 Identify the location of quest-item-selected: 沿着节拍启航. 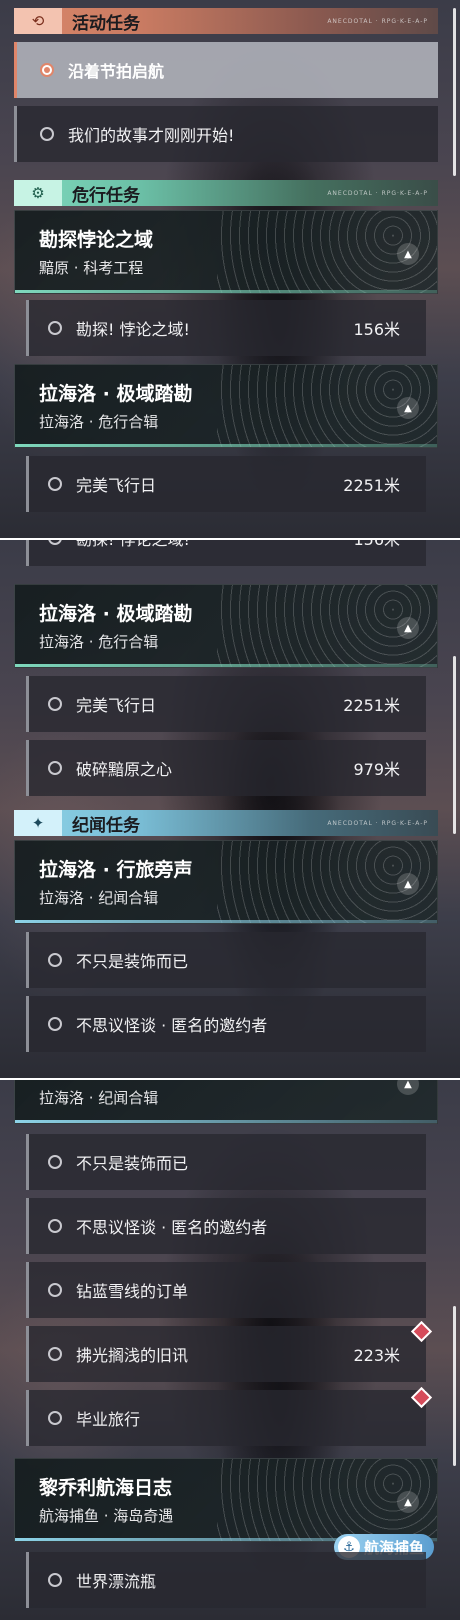
(226, 70).